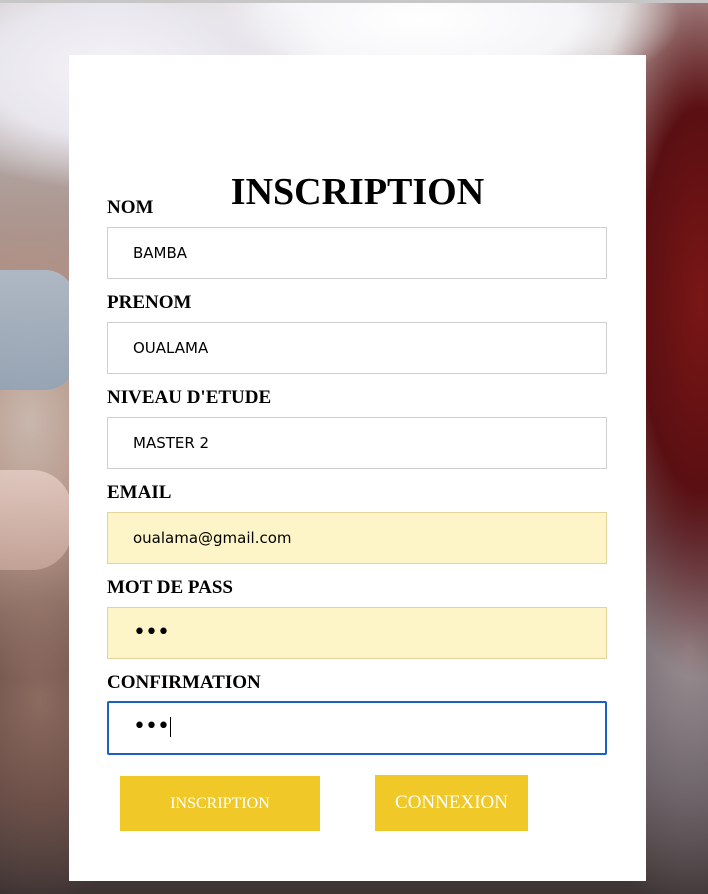 The width and height of the screenshot is (708, 894). What do you see at coordinates (357, 348) in the screenshot?
I see `prenom-input: OUALAMA` at bounding box center [357, 348].